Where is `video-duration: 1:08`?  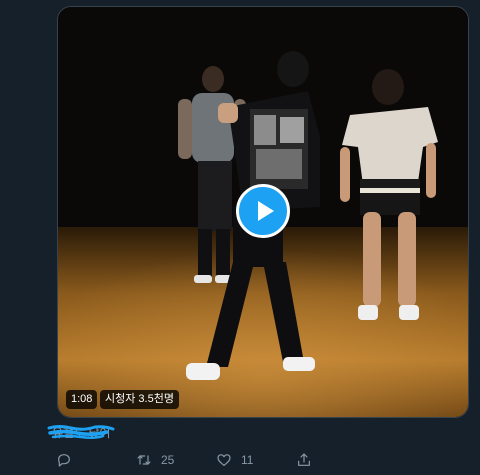
video-duration: 1:08 is located at coordinates (82, 399).